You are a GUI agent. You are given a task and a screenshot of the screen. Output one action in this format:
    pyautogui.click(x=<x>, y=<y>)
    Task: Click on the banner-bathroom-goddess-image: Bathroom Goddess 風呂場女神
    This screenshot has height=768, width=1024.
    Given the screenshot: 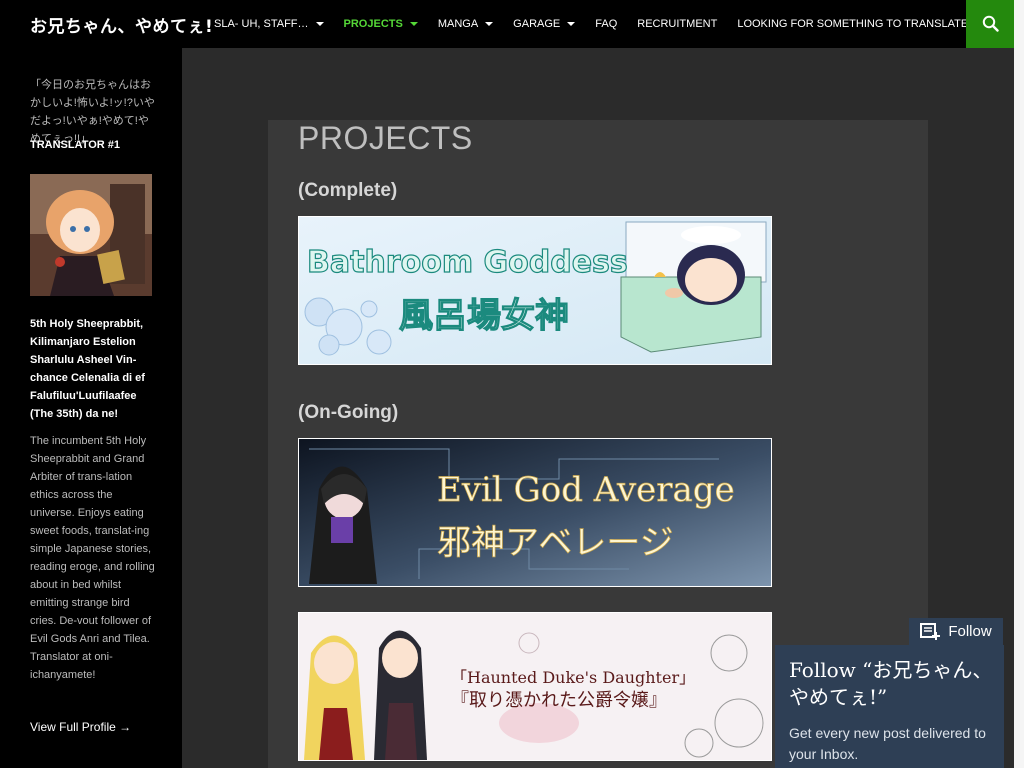 What is the action you would take?
    pyautogui.click(x=535, y=290)
    